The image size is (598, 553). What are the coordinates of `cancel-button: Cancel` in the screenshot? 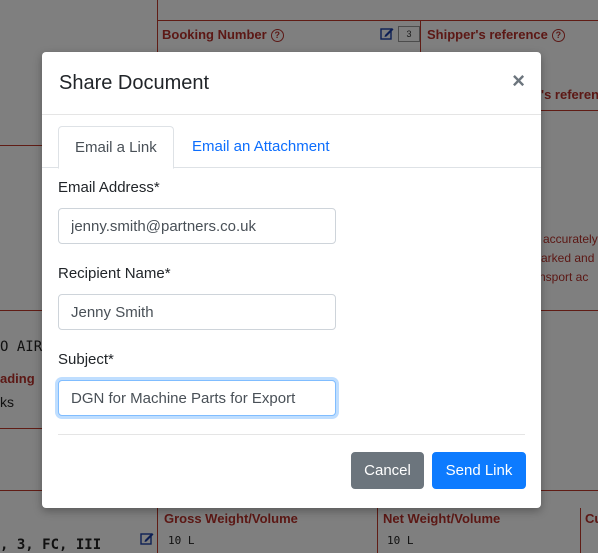 It's located at (387, 470).